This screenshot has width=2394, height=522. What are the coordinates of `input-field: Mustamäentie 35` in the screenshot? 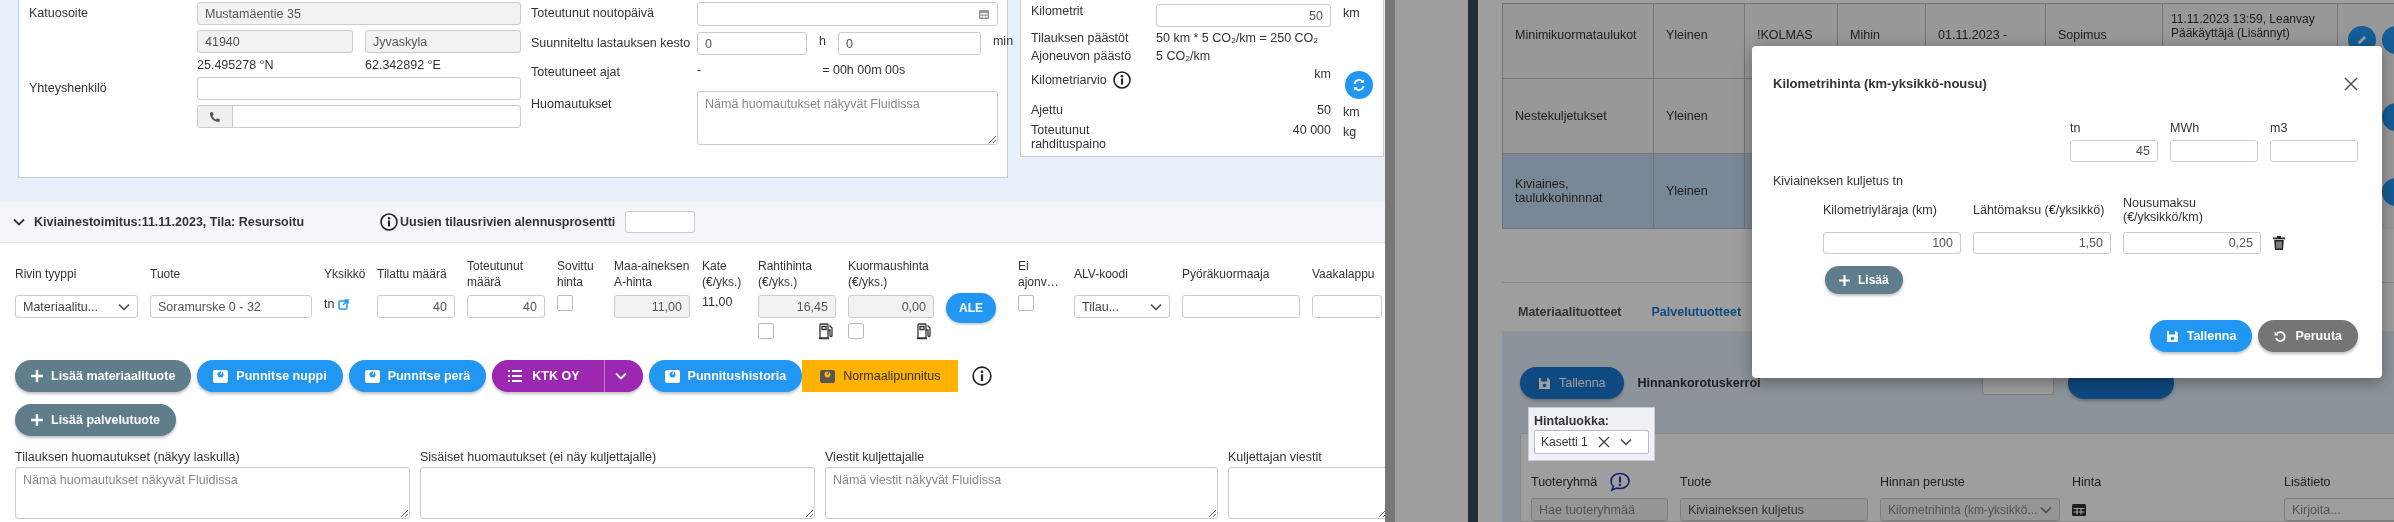 It's located at (359, 13).